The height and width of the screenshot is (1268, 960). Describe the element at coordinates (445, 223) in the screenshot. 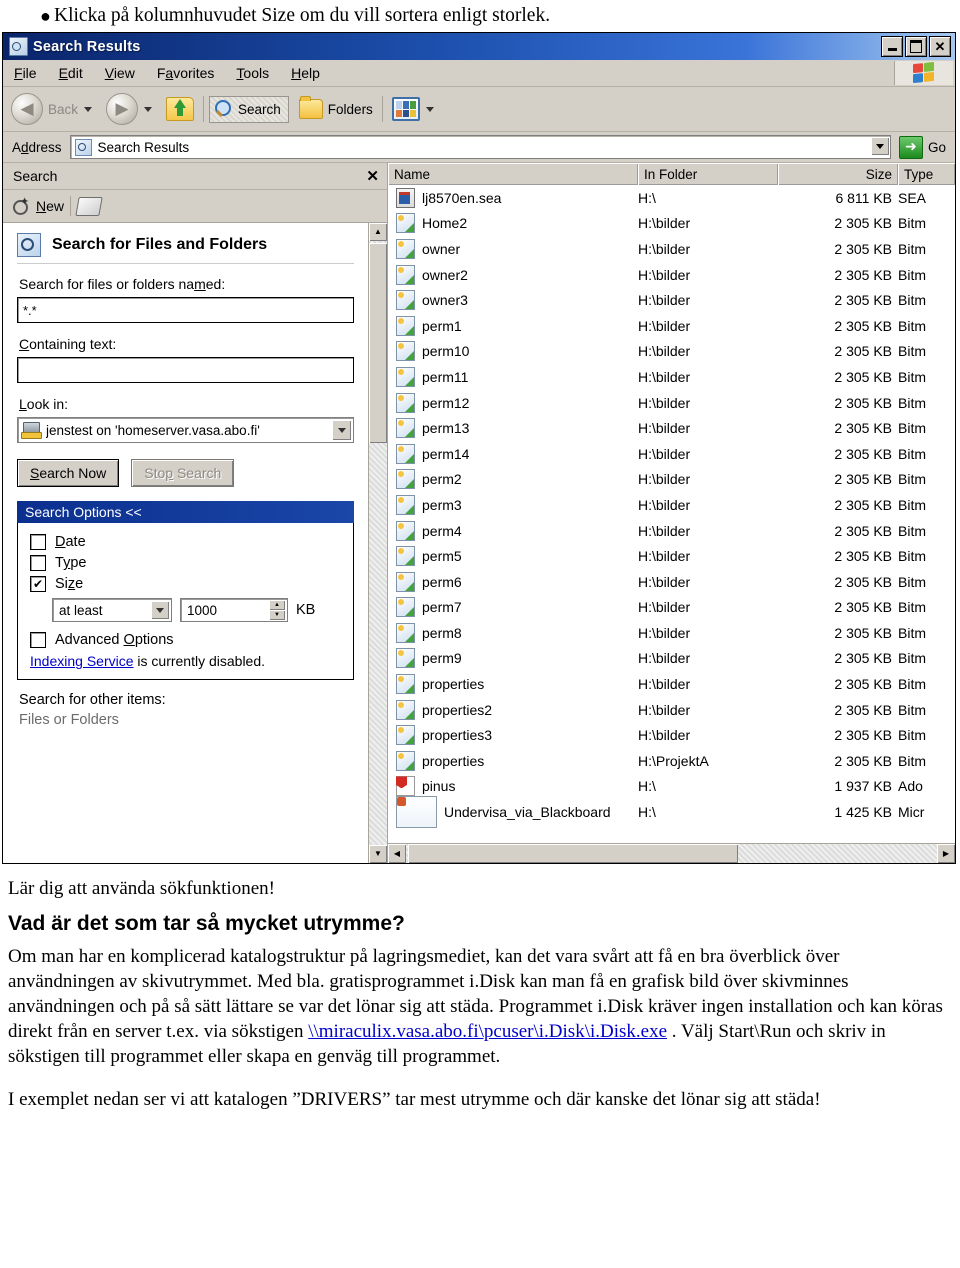

I see `file-name: Home2` at that location.